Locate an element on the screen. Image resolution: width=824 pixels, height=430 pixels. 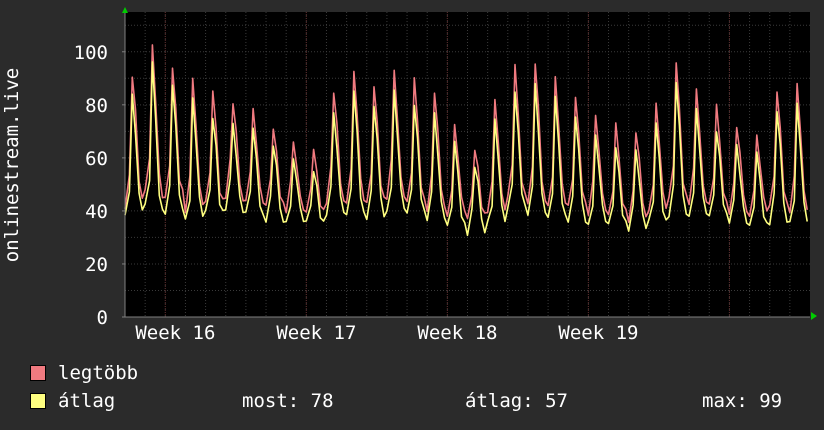
stat-max-value: 99 is located at coordinates (771, 401).